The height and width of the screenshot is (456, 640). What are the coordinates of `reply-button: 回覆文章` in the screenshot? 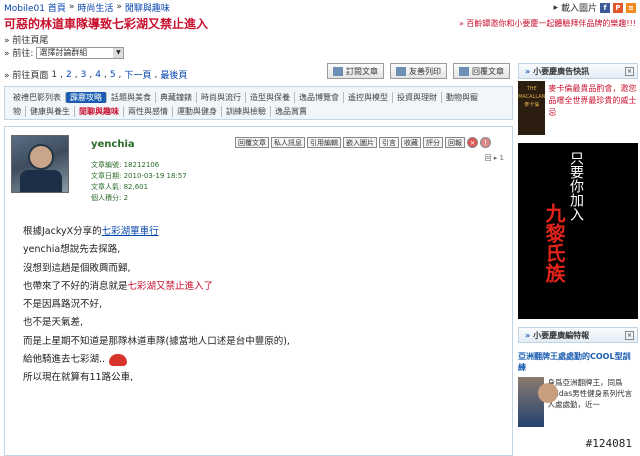 It's located at (481, 71).